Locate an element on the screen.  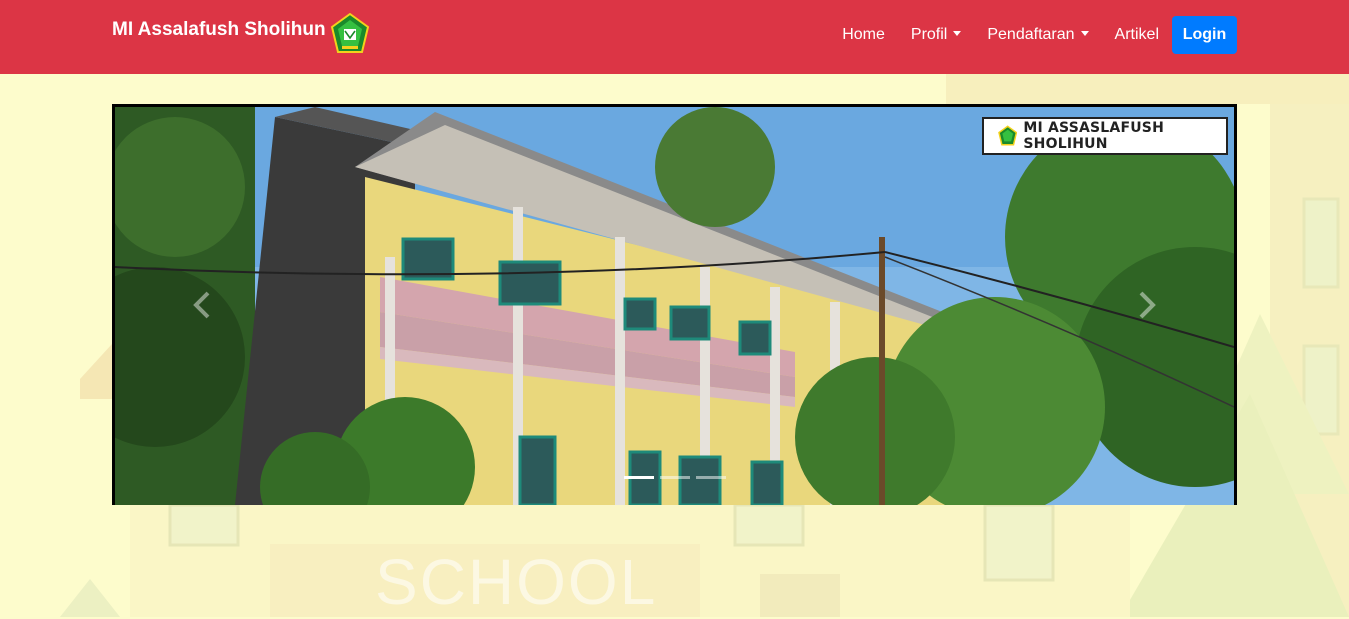
carousel-indicators is located at coordinates (674, 477).